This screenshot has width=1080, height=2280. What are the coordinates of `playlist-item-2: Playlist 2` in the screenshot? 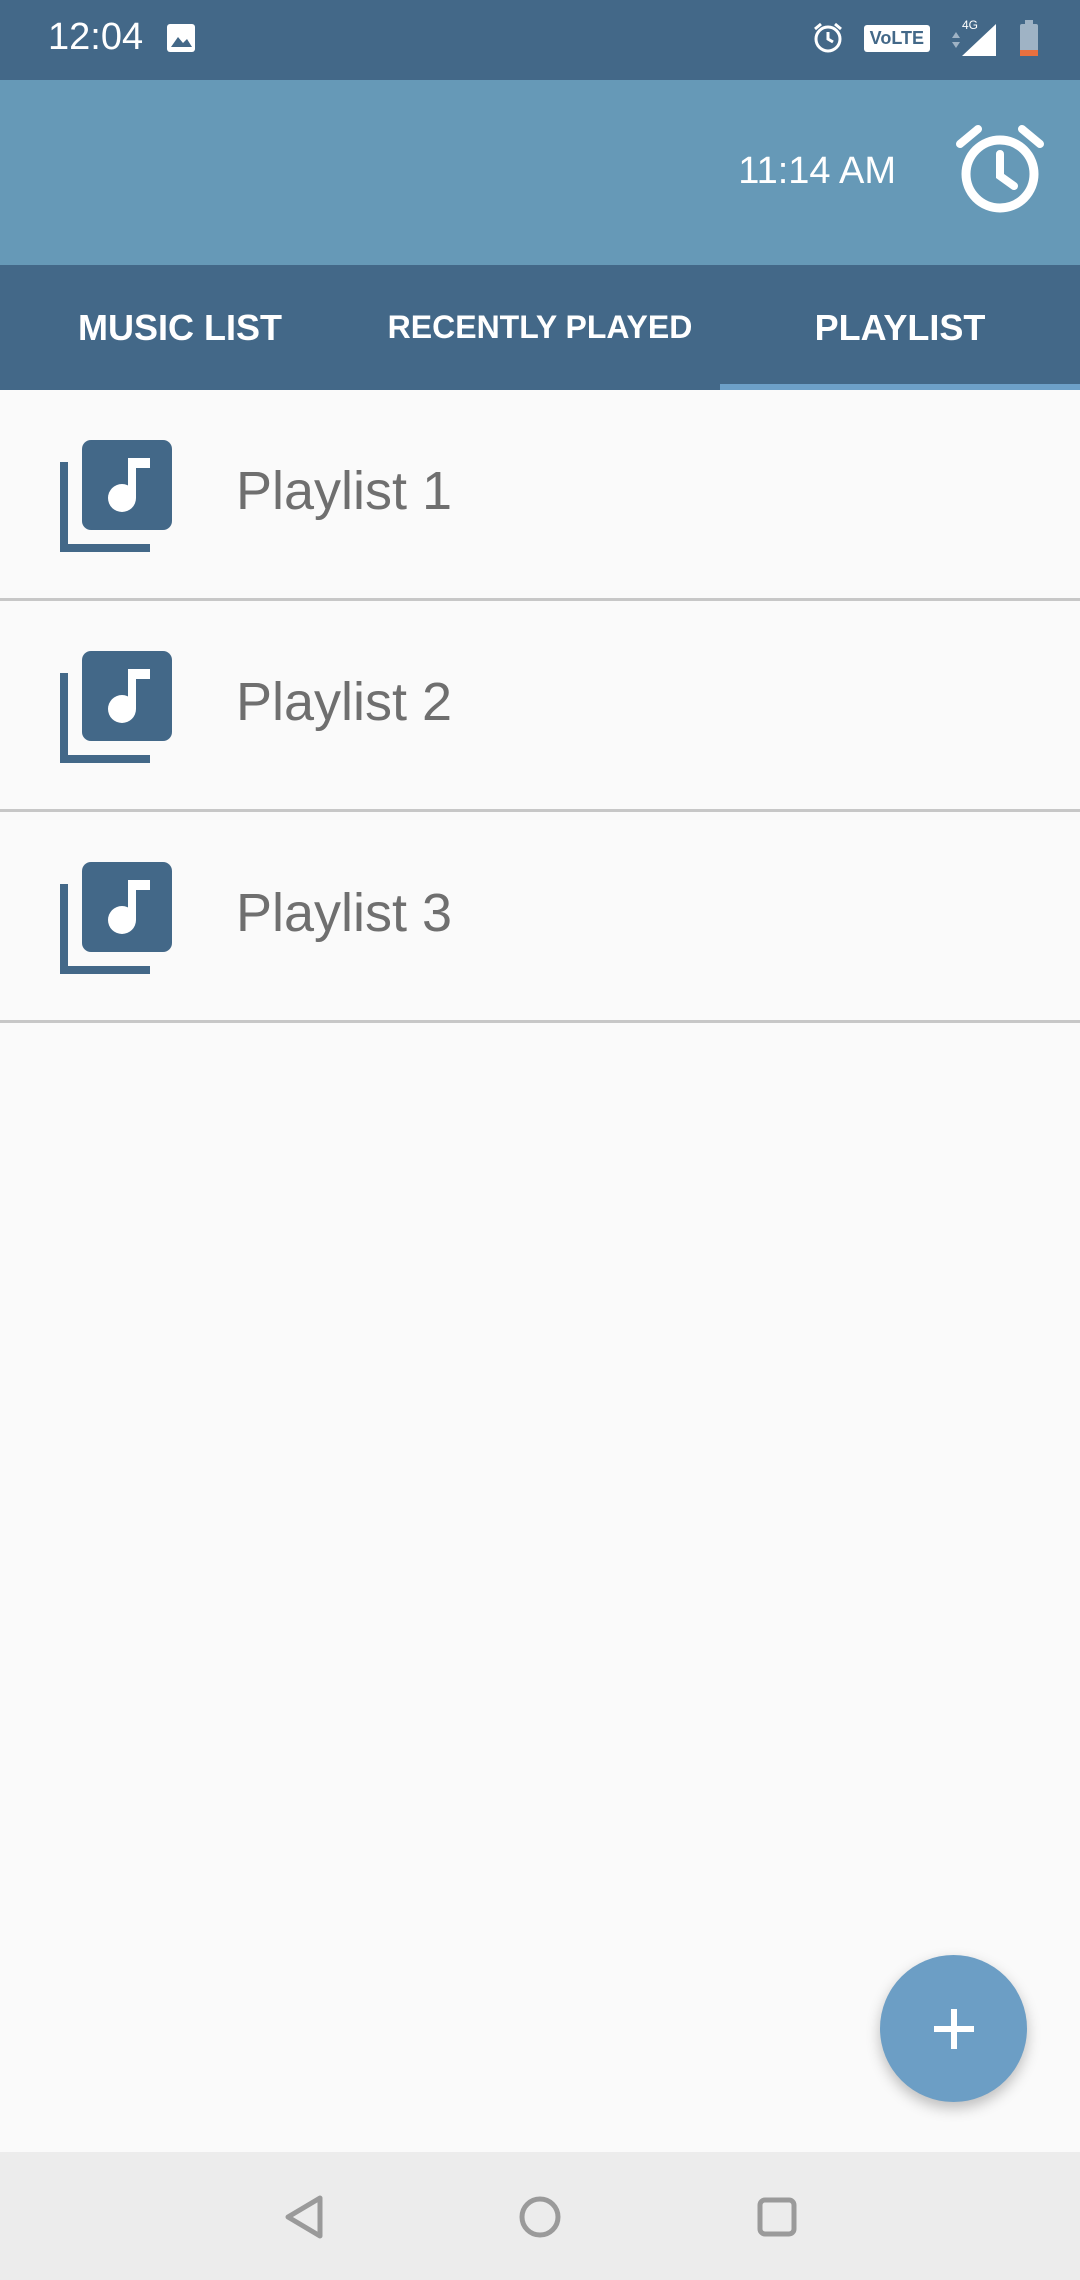 It's located at (540, 706).